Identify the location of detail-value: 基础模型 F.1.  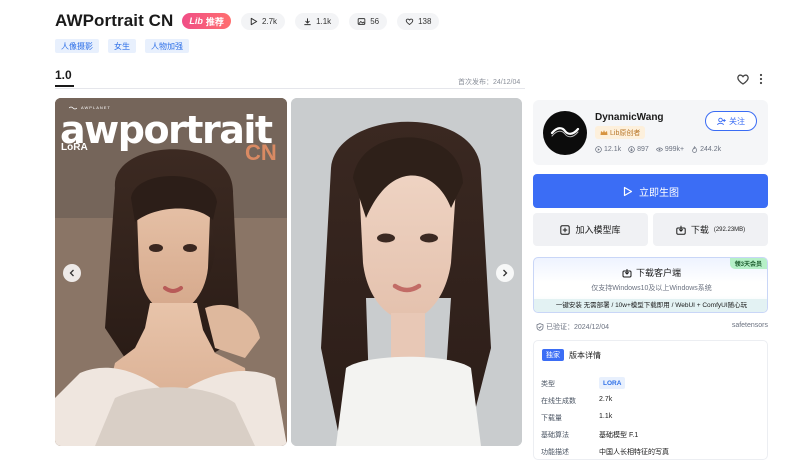
(619, 435).